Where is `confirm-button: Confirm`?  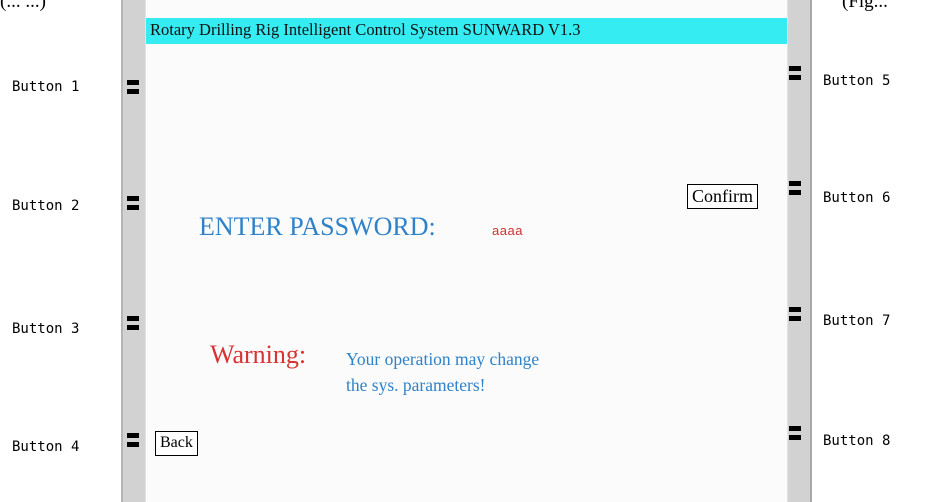
confirm-button: Confirm is located at coordinates (722, 196).